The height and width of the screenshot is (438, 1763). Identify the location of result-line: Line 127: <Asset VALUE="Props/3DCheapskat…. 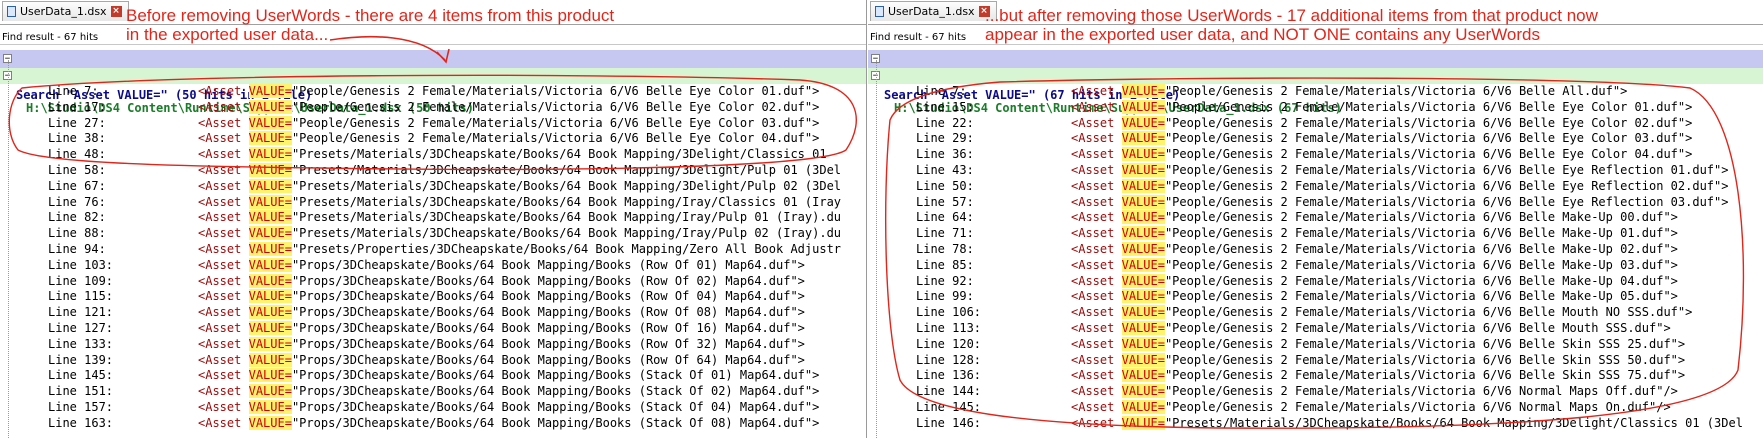
(433, 328).